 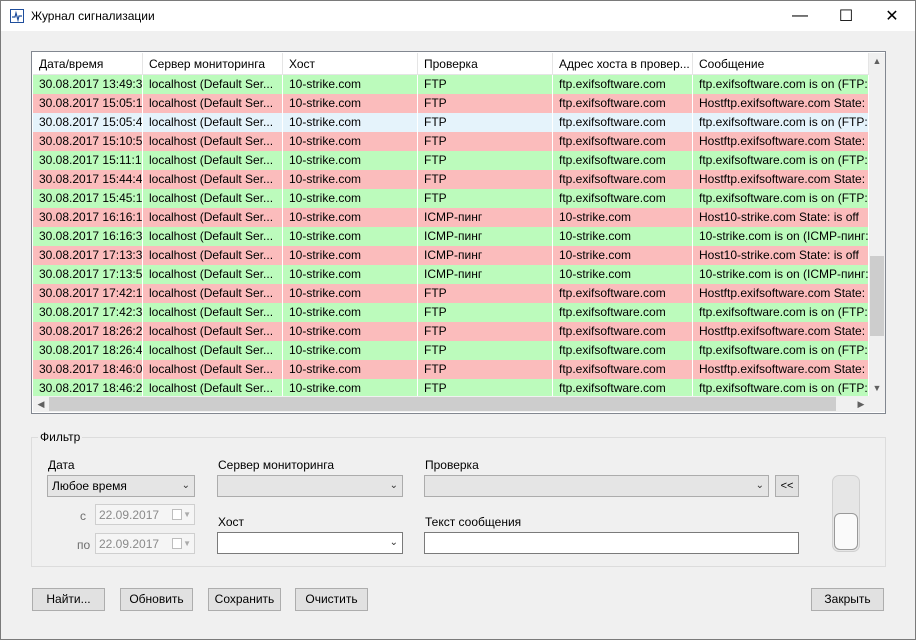 I want to click on from-label: с, so click(x=83, y=516).